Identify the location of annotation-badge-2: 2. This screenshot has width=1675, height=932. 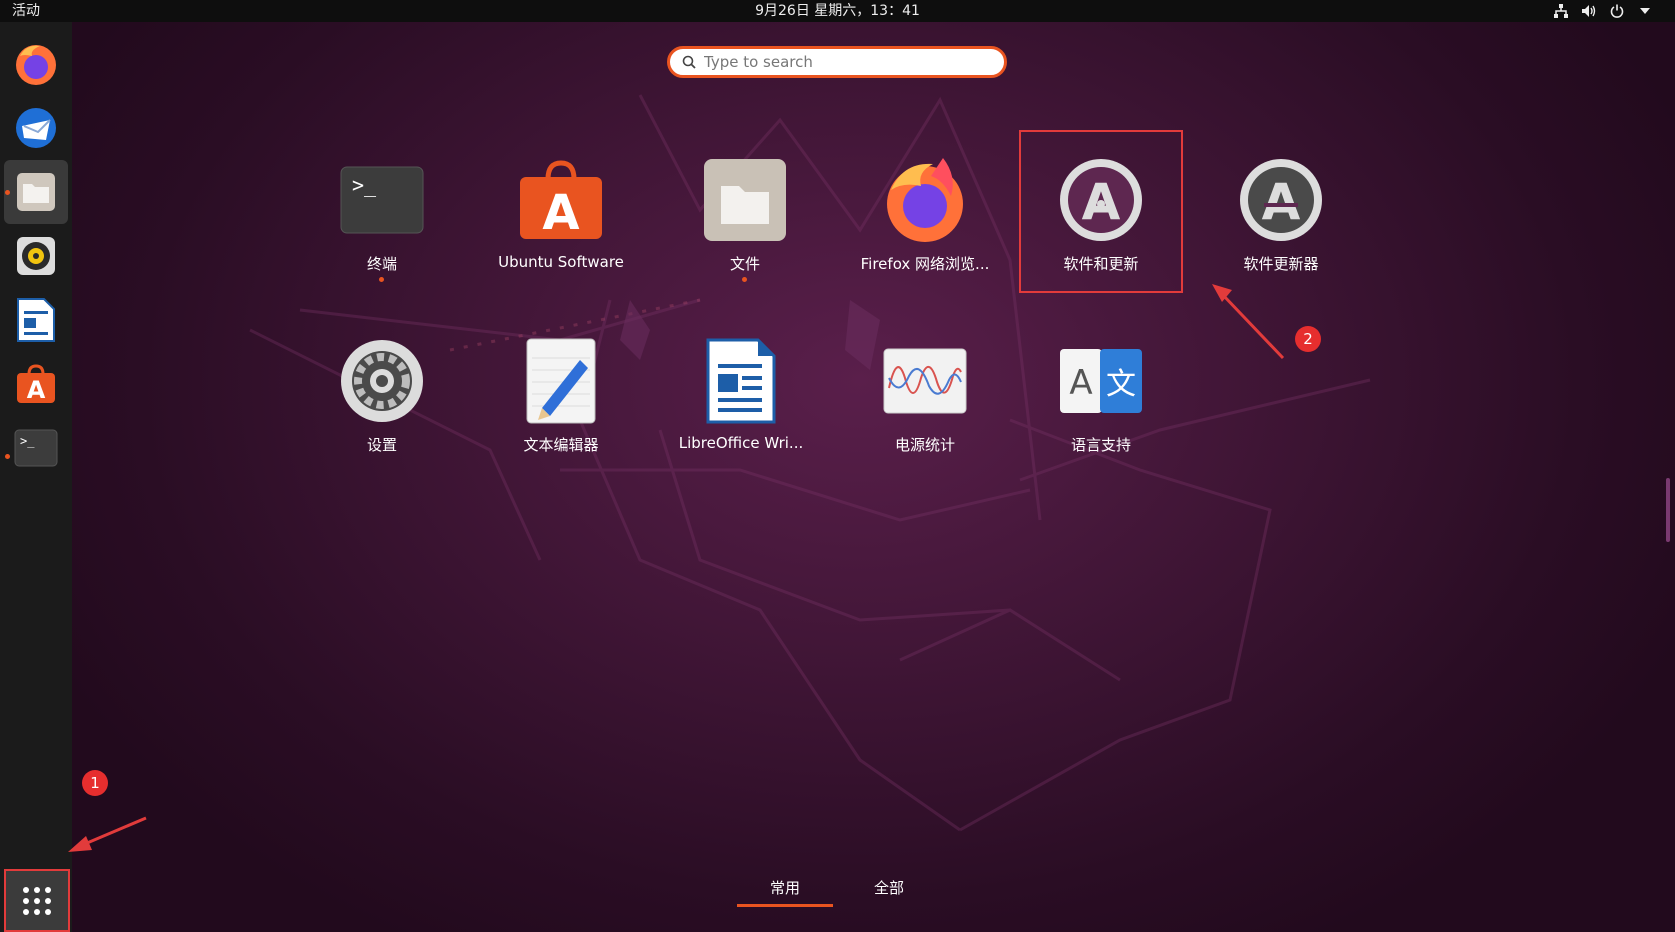
(1308, 339).